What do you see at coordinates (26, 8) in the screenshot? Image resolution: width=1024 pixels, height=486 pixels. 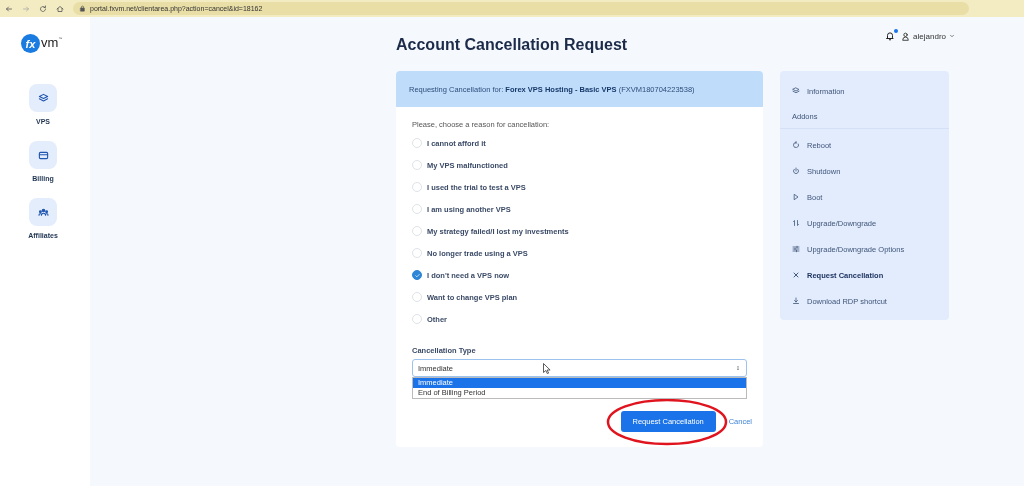 I see `forward-icon` at bounding box center [26, 8].